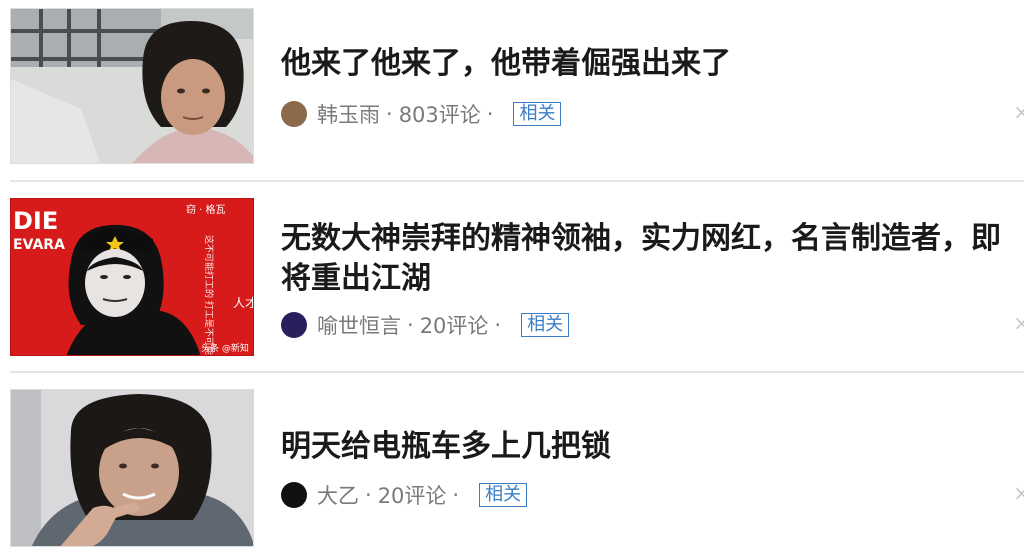 This screenshot has width=1024, height=549. I want to click on poster-corner-mark: 人才, so click(243, 303).